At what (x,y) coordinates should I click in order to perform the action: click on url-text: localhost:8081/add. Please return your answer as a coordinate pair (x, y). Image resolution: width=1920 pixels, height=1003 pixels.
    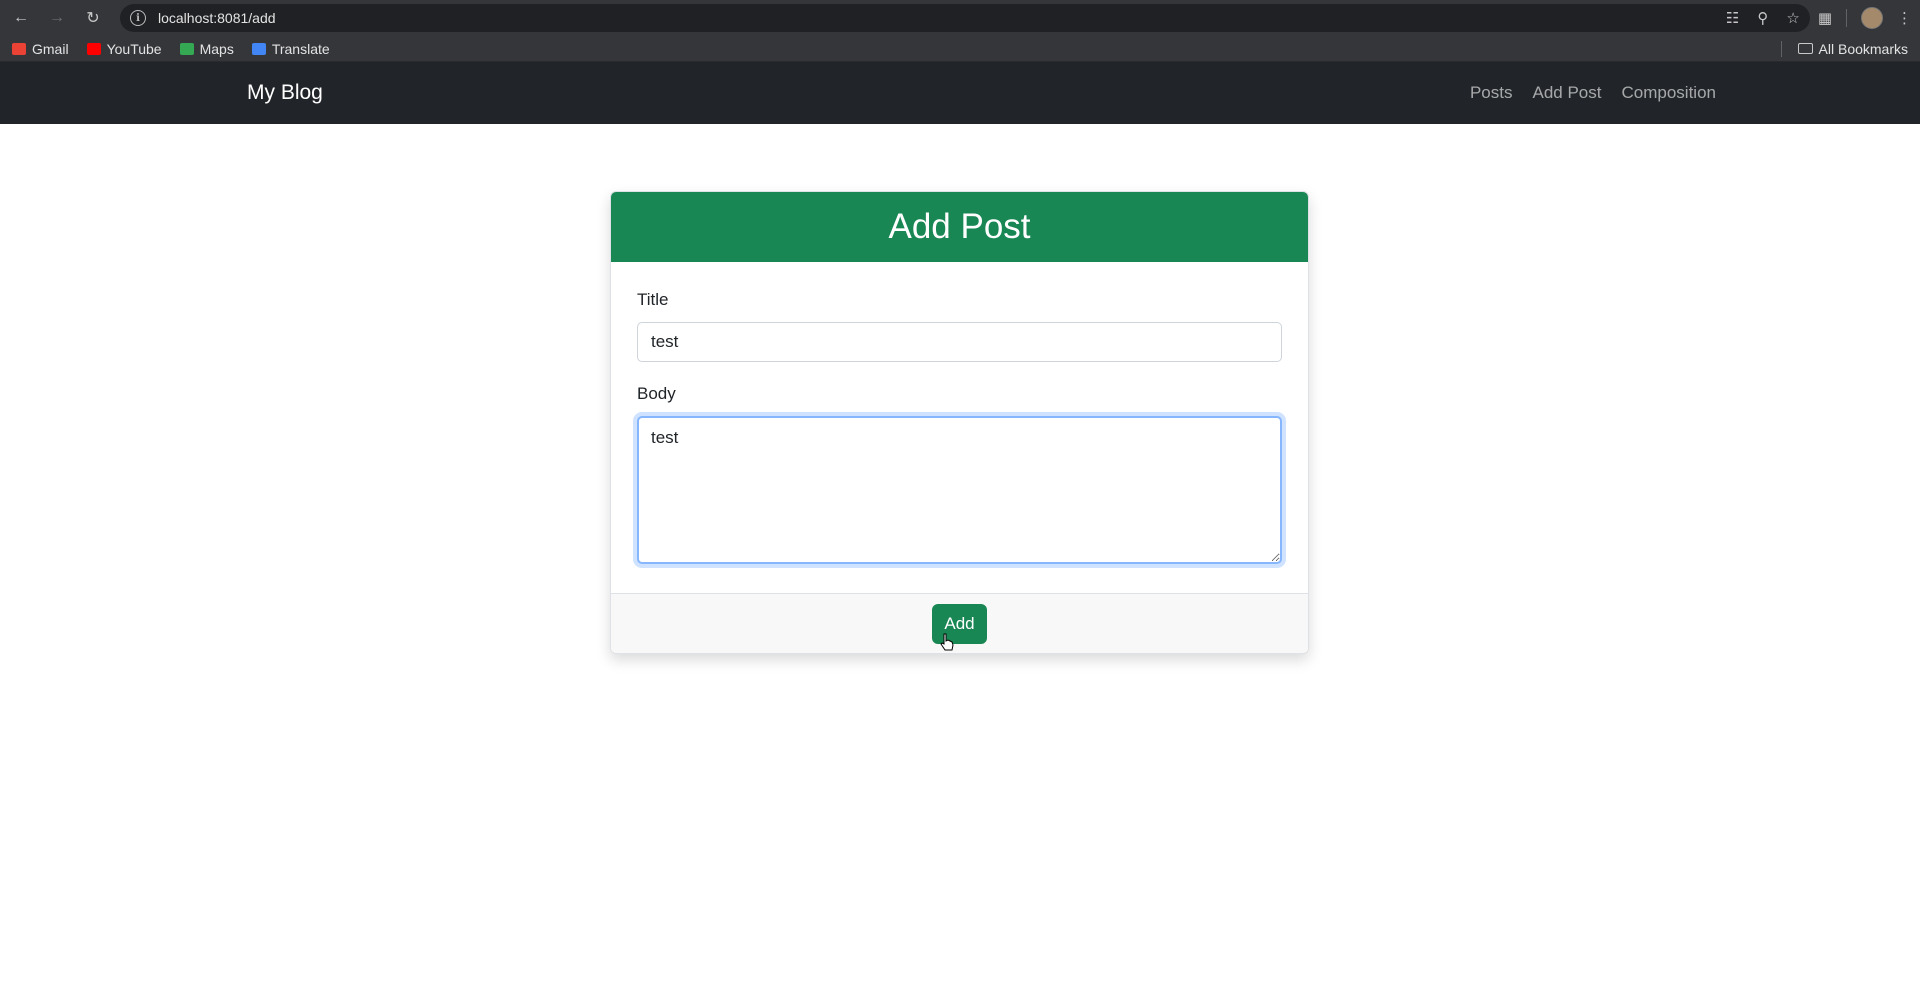
    Looking at the image, I should click on (217, 18).